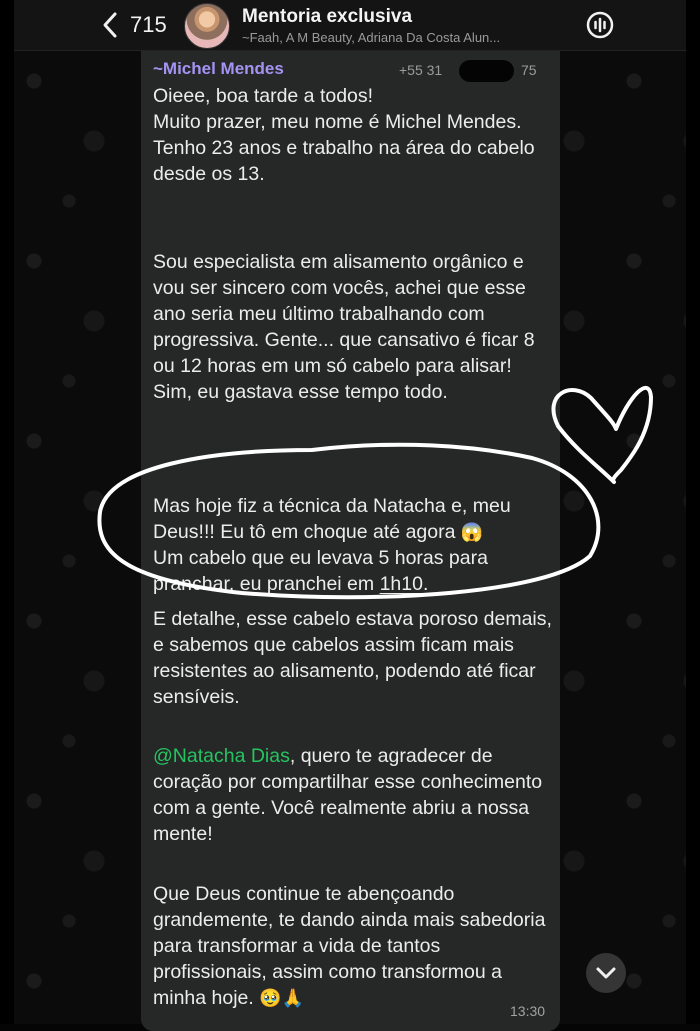 The height and width of the screenshot is (1031, 700). Describe the element at coordinates (602, 434) in the screenshot. I see `hand-drawn-heart-icon` at that location.